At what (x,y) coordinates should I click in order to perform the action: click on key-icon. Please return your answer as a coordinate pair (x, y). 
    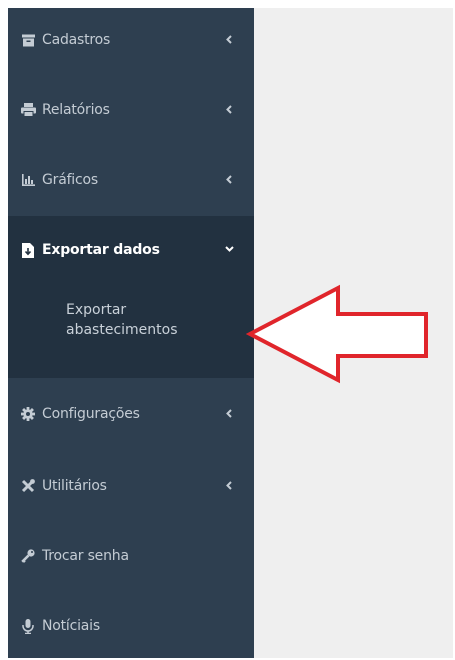
    Looking at the image, I should click on (28, 556).